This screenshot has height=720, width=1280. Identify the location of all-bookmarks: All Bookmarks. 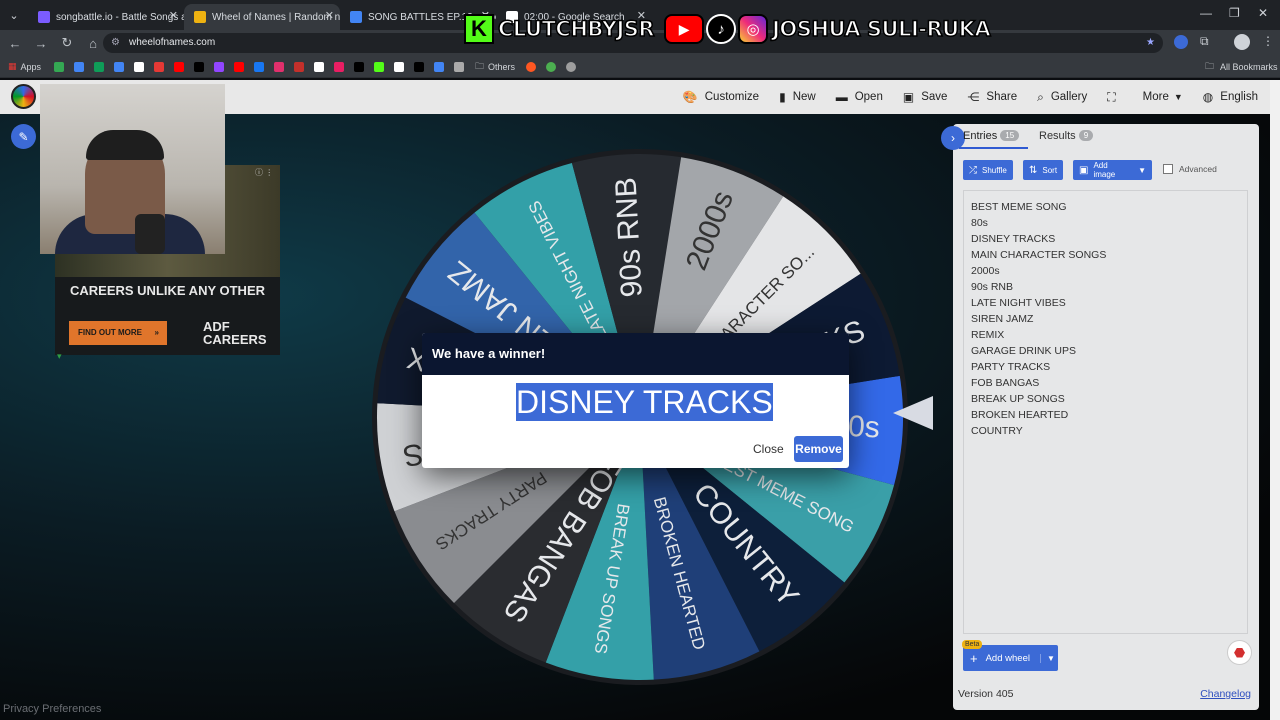
(1249, 67).